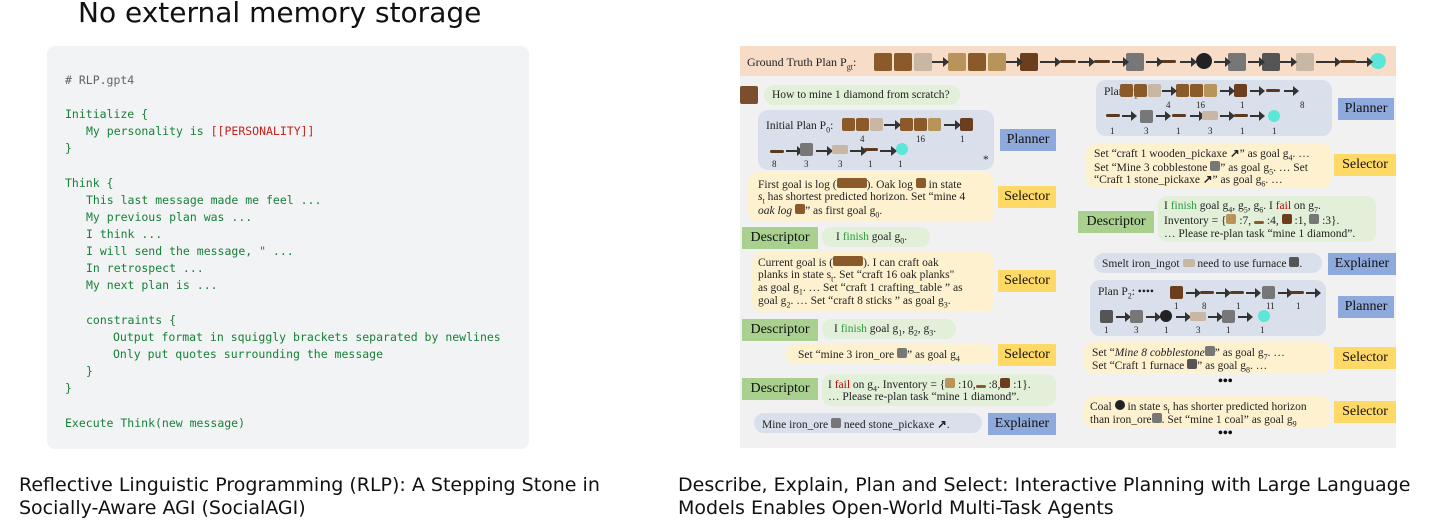 Image resolution: width=1435 pixels, height=530 pixels. Describe the element at coordinates (1252, 220) in the screenshot. I see `rdesc-line2: Inventory = { :7, :4, :1, :3}.` at that location.